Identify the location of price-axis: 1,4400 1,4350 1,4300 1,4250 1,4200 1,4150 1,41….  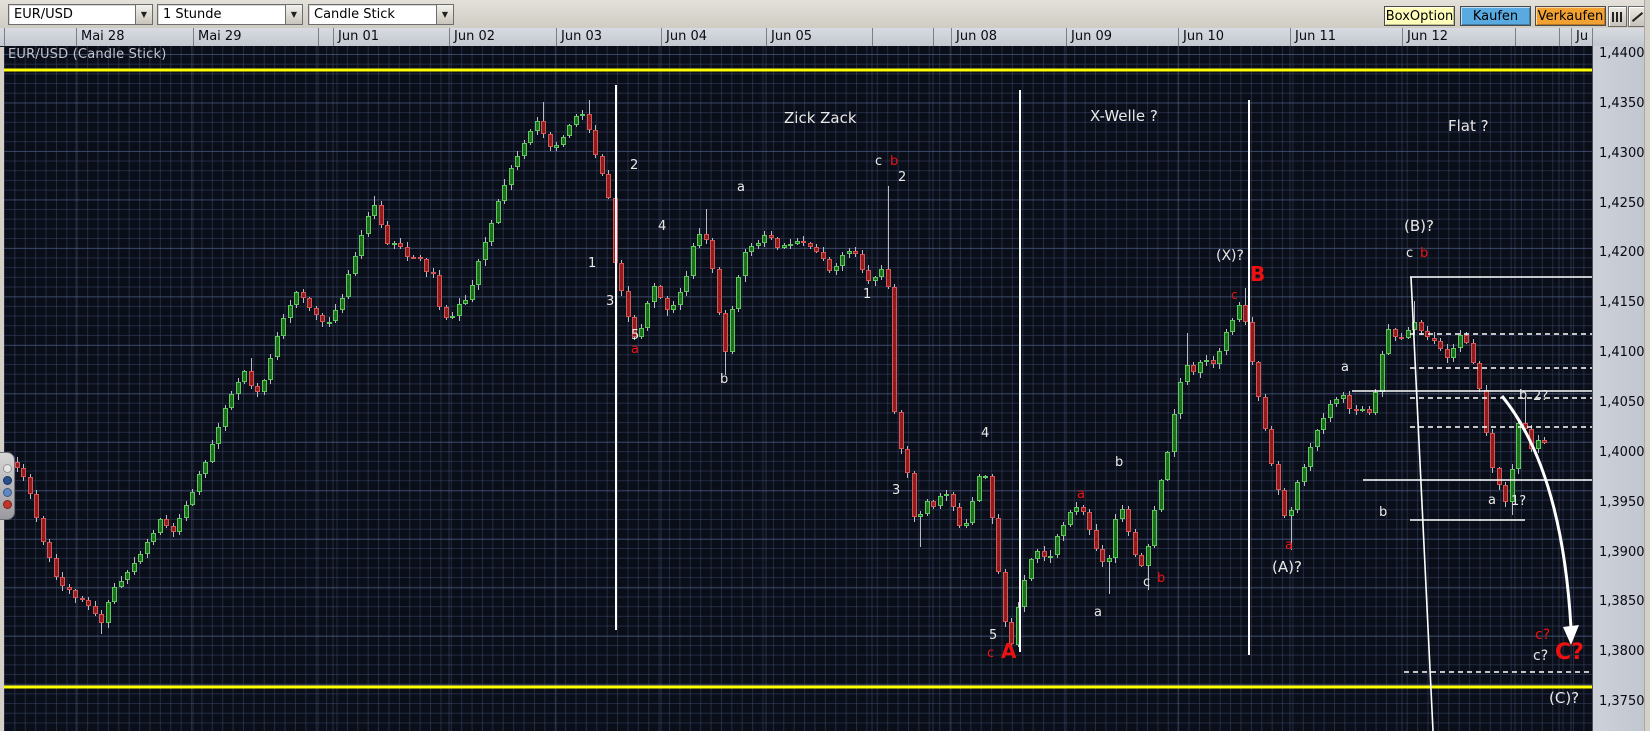
(1618, 388).